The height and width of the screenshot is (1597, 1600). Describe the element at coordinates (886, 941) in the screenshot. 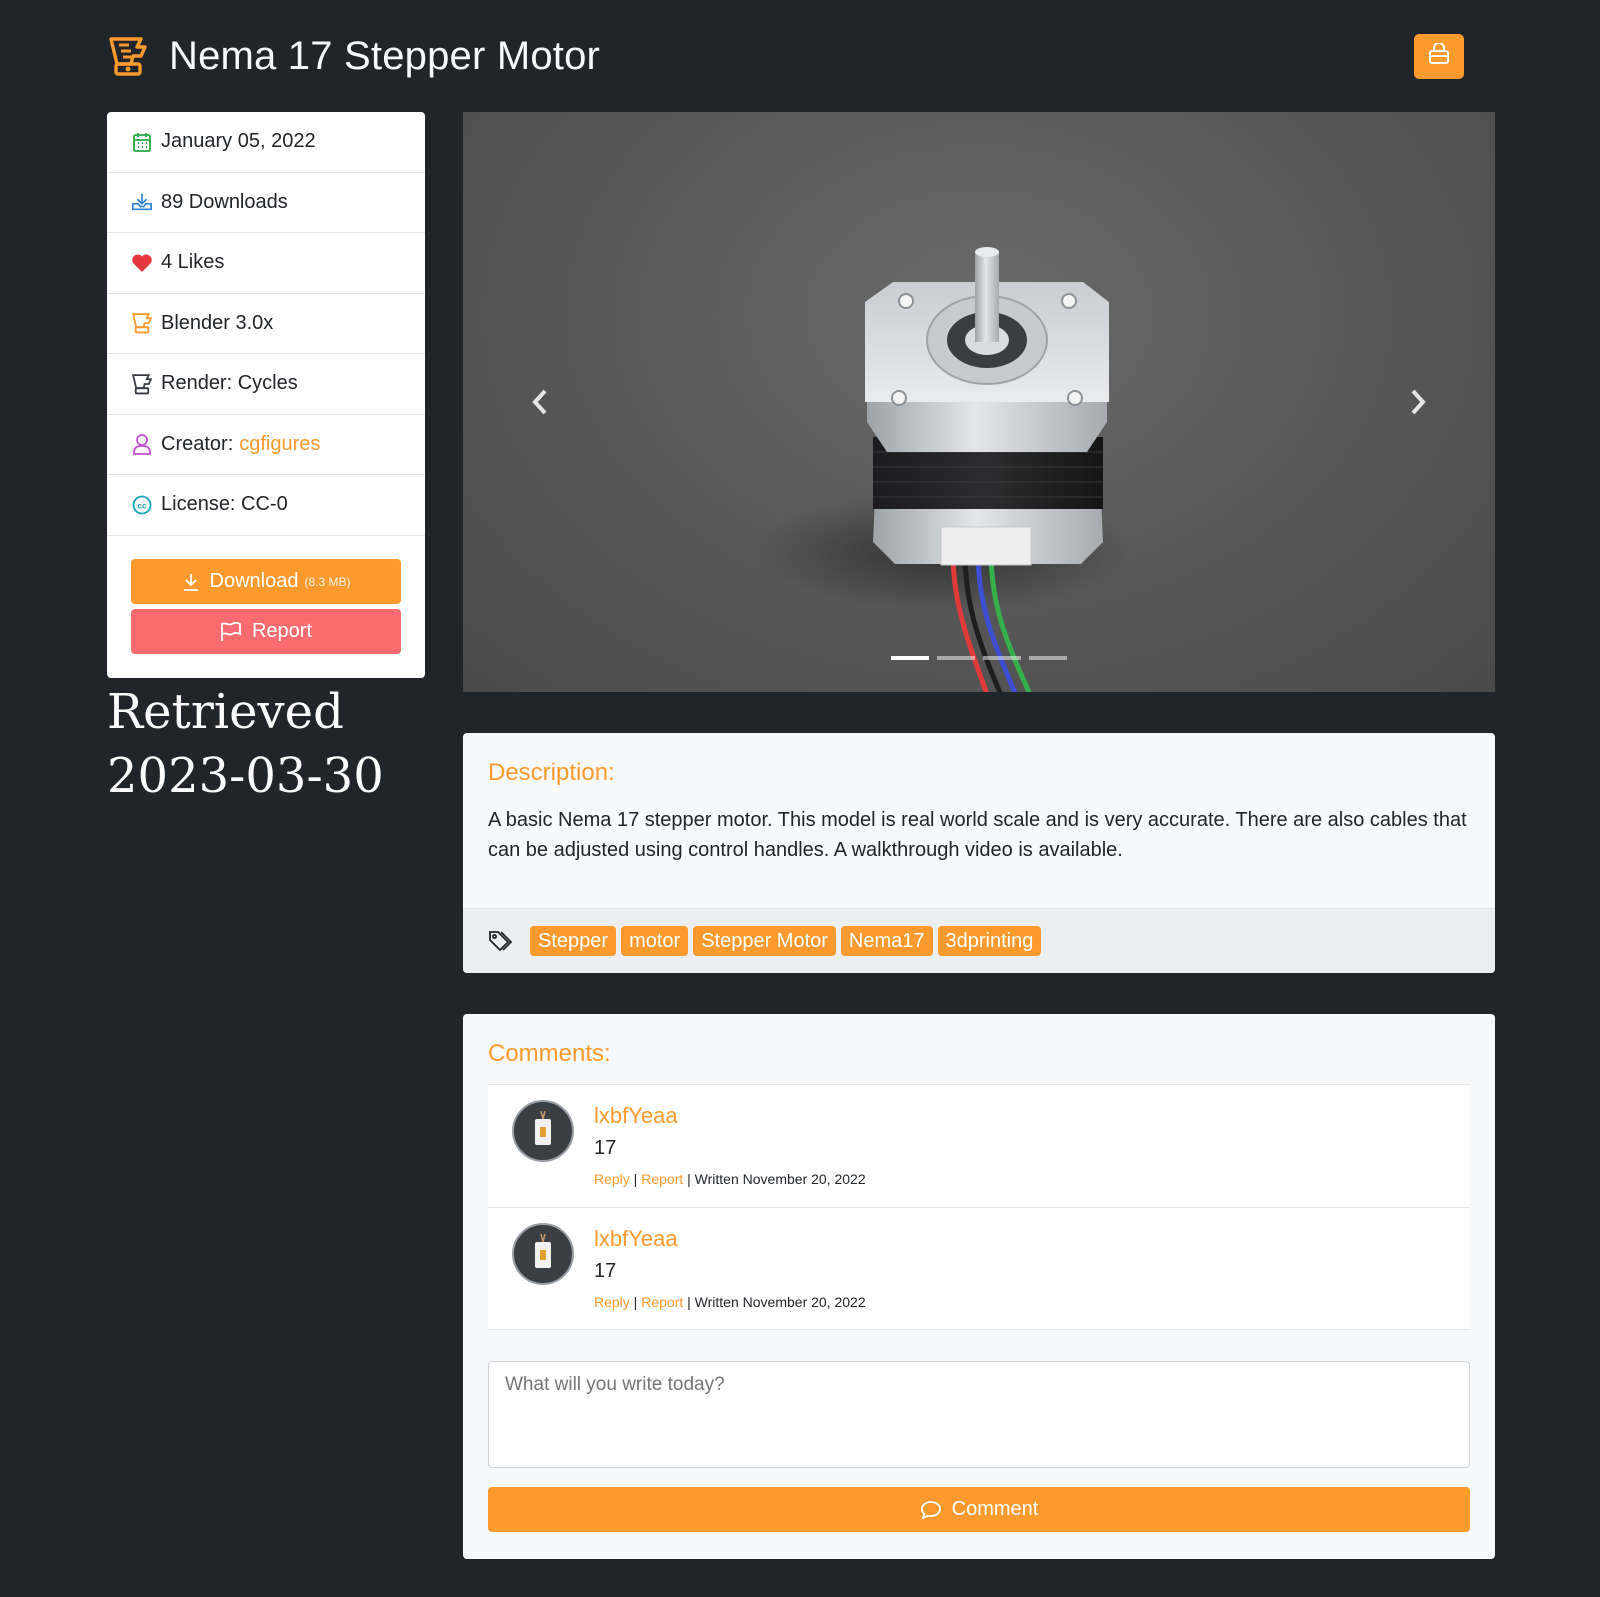

I see `tag: Nema17` at that location.